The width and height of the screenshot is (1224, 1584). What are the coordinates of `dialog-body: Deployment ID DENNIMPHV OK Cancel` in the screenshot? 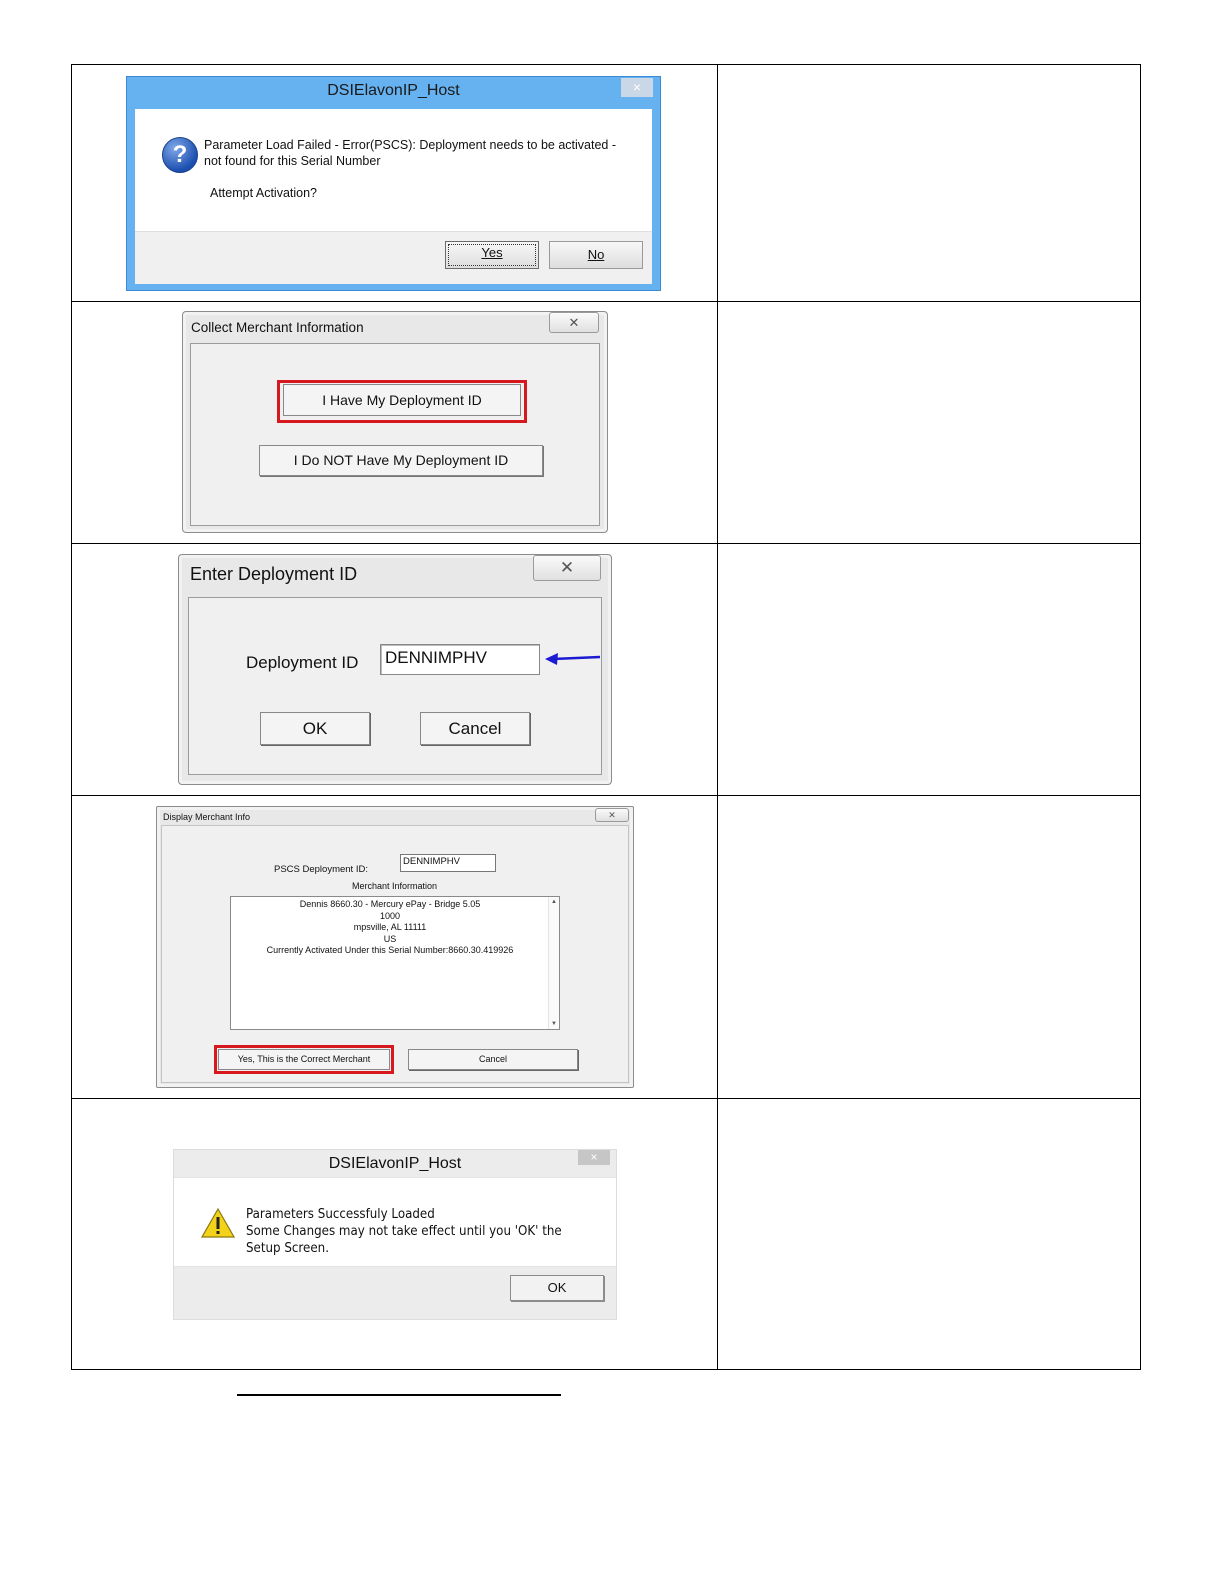 It's located at (395, 686).